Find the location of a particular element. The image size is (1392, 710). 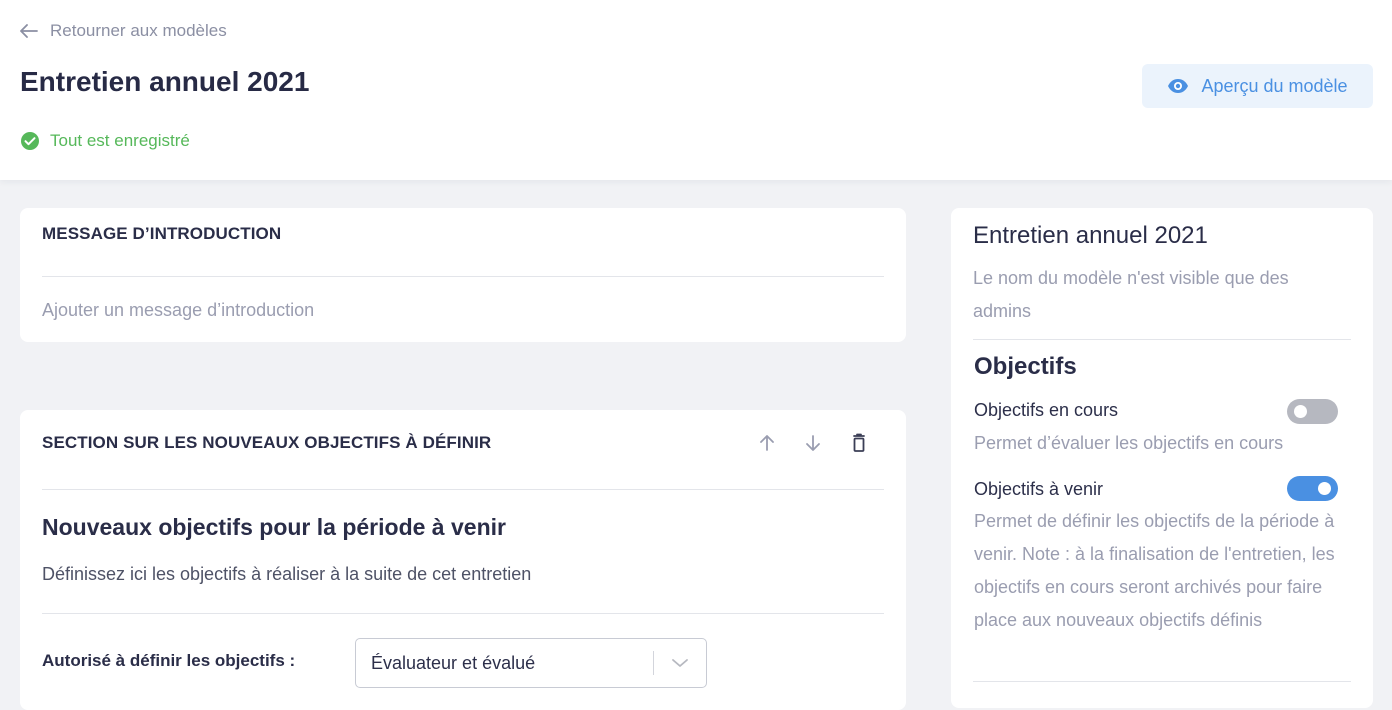

save-status-label: Tout est enregistré is located at coordinates (120, 140).